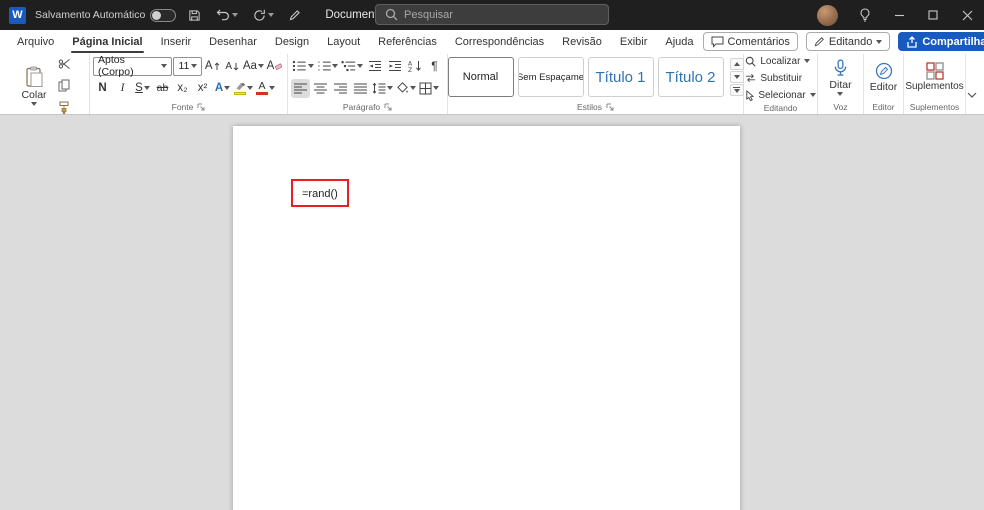 This screenshot has width=984, height=510. I want to click on bullets-button, so click(303, 66).